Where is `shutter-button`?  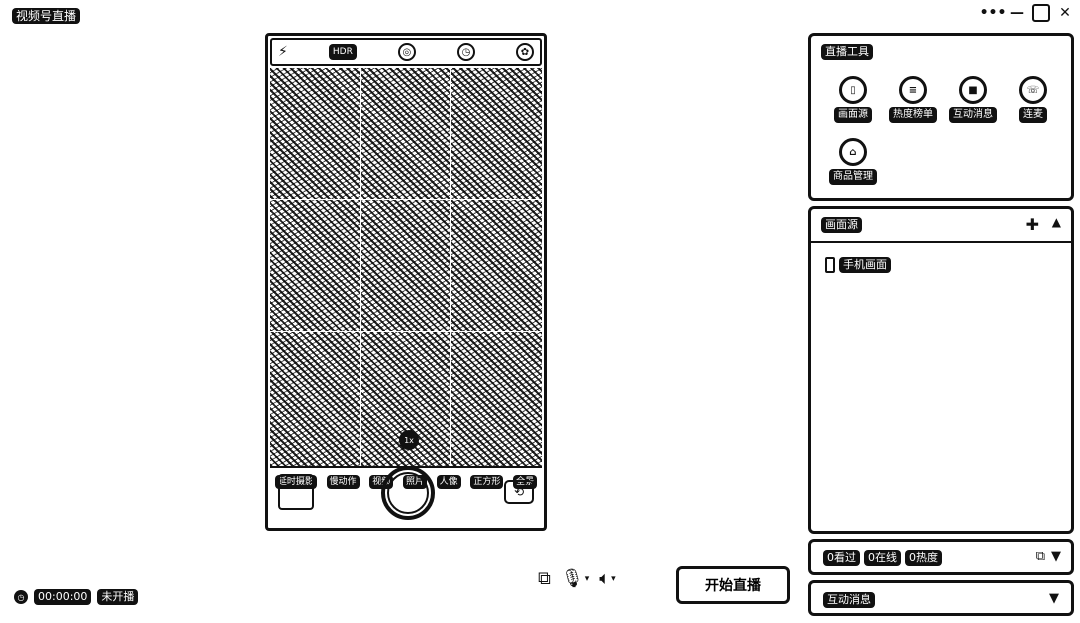
shutter-button is located at coordinates (408, 493).